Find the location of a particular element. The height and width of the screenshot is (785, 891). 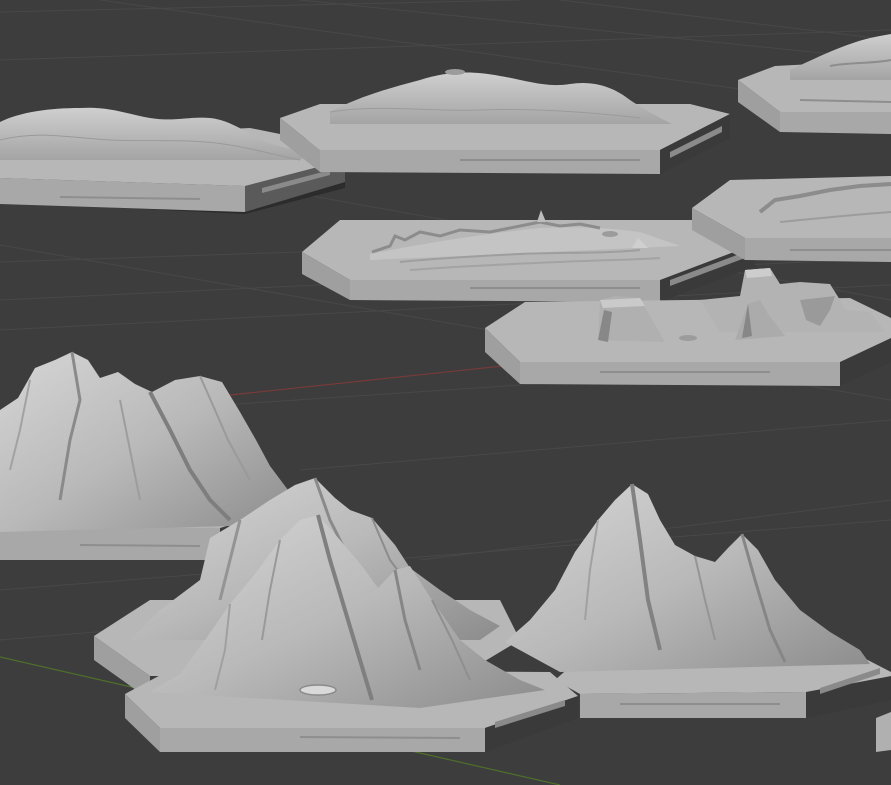

tile-rolling-hills-top-right is located at coordinates (814, 84).